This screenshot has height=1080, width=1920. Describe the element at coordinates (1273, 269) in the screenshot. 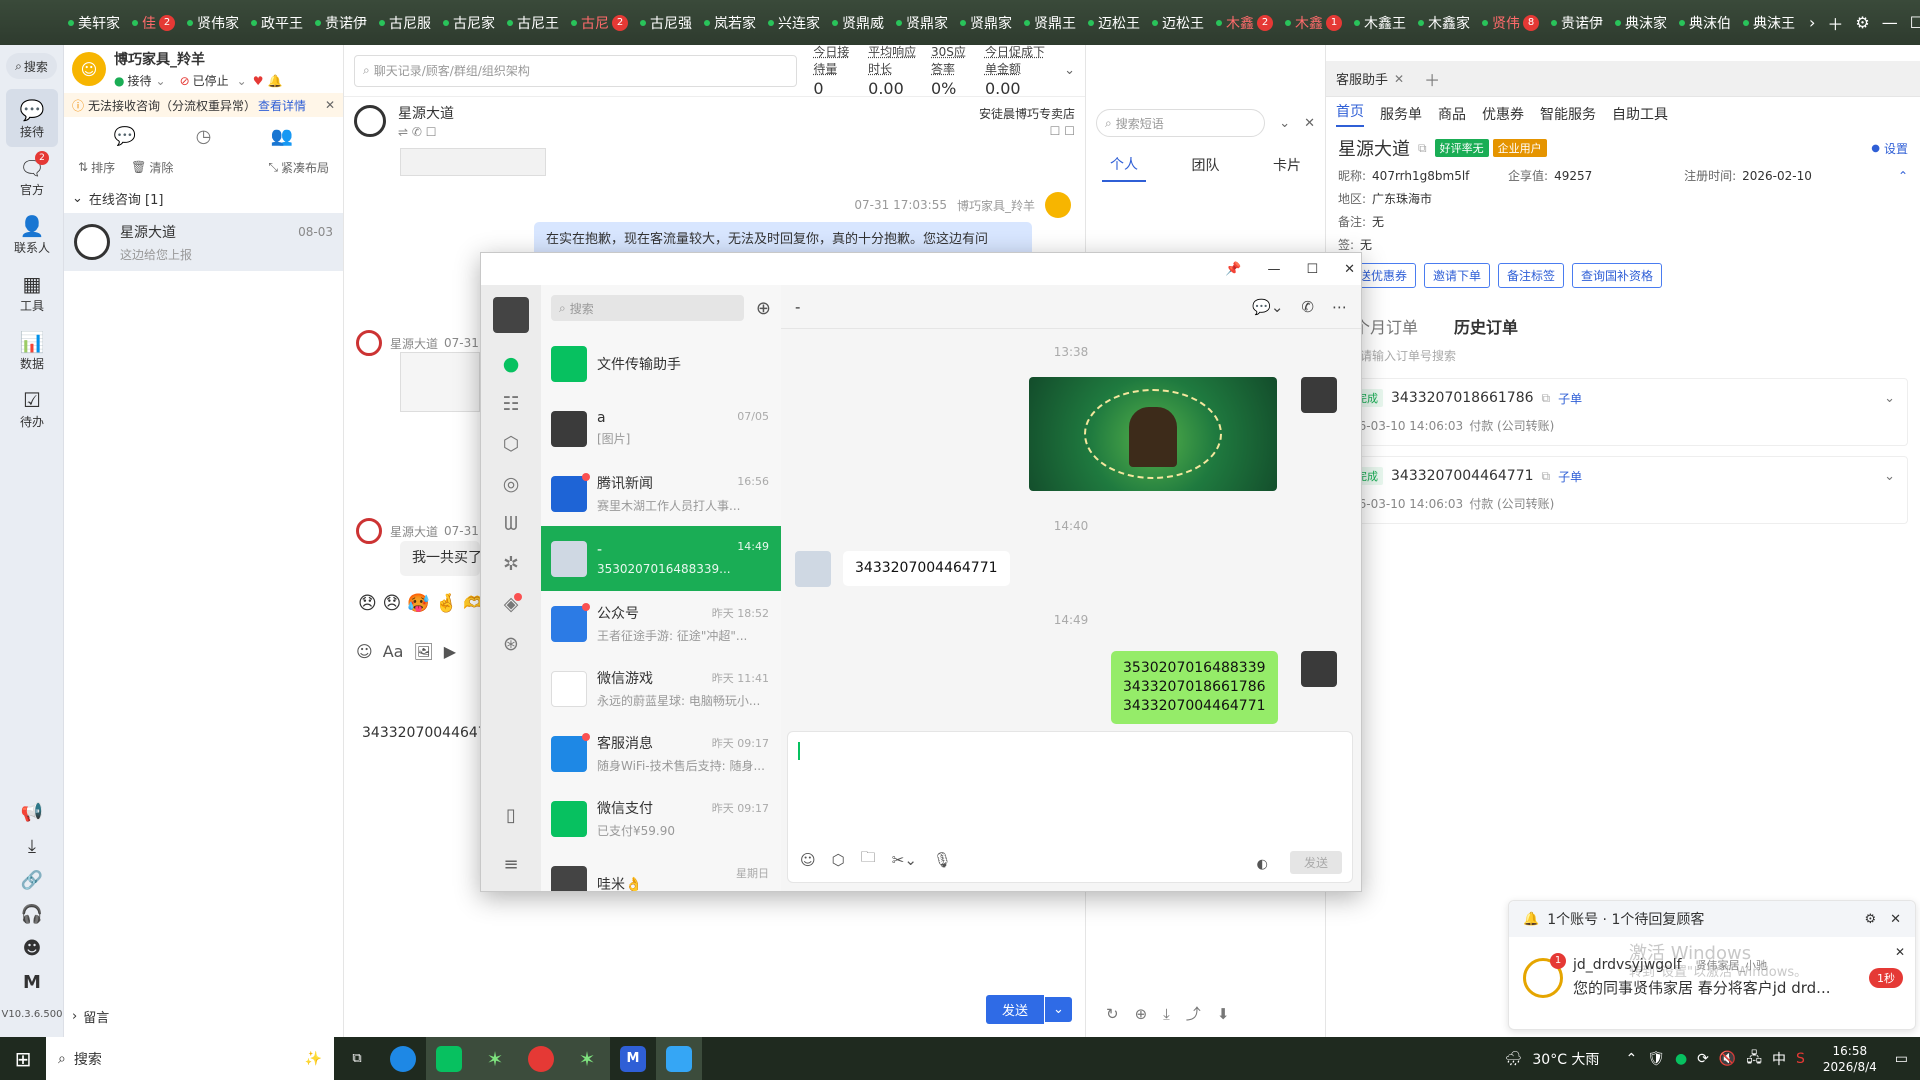

I see `minimize-icon: —` at that location.